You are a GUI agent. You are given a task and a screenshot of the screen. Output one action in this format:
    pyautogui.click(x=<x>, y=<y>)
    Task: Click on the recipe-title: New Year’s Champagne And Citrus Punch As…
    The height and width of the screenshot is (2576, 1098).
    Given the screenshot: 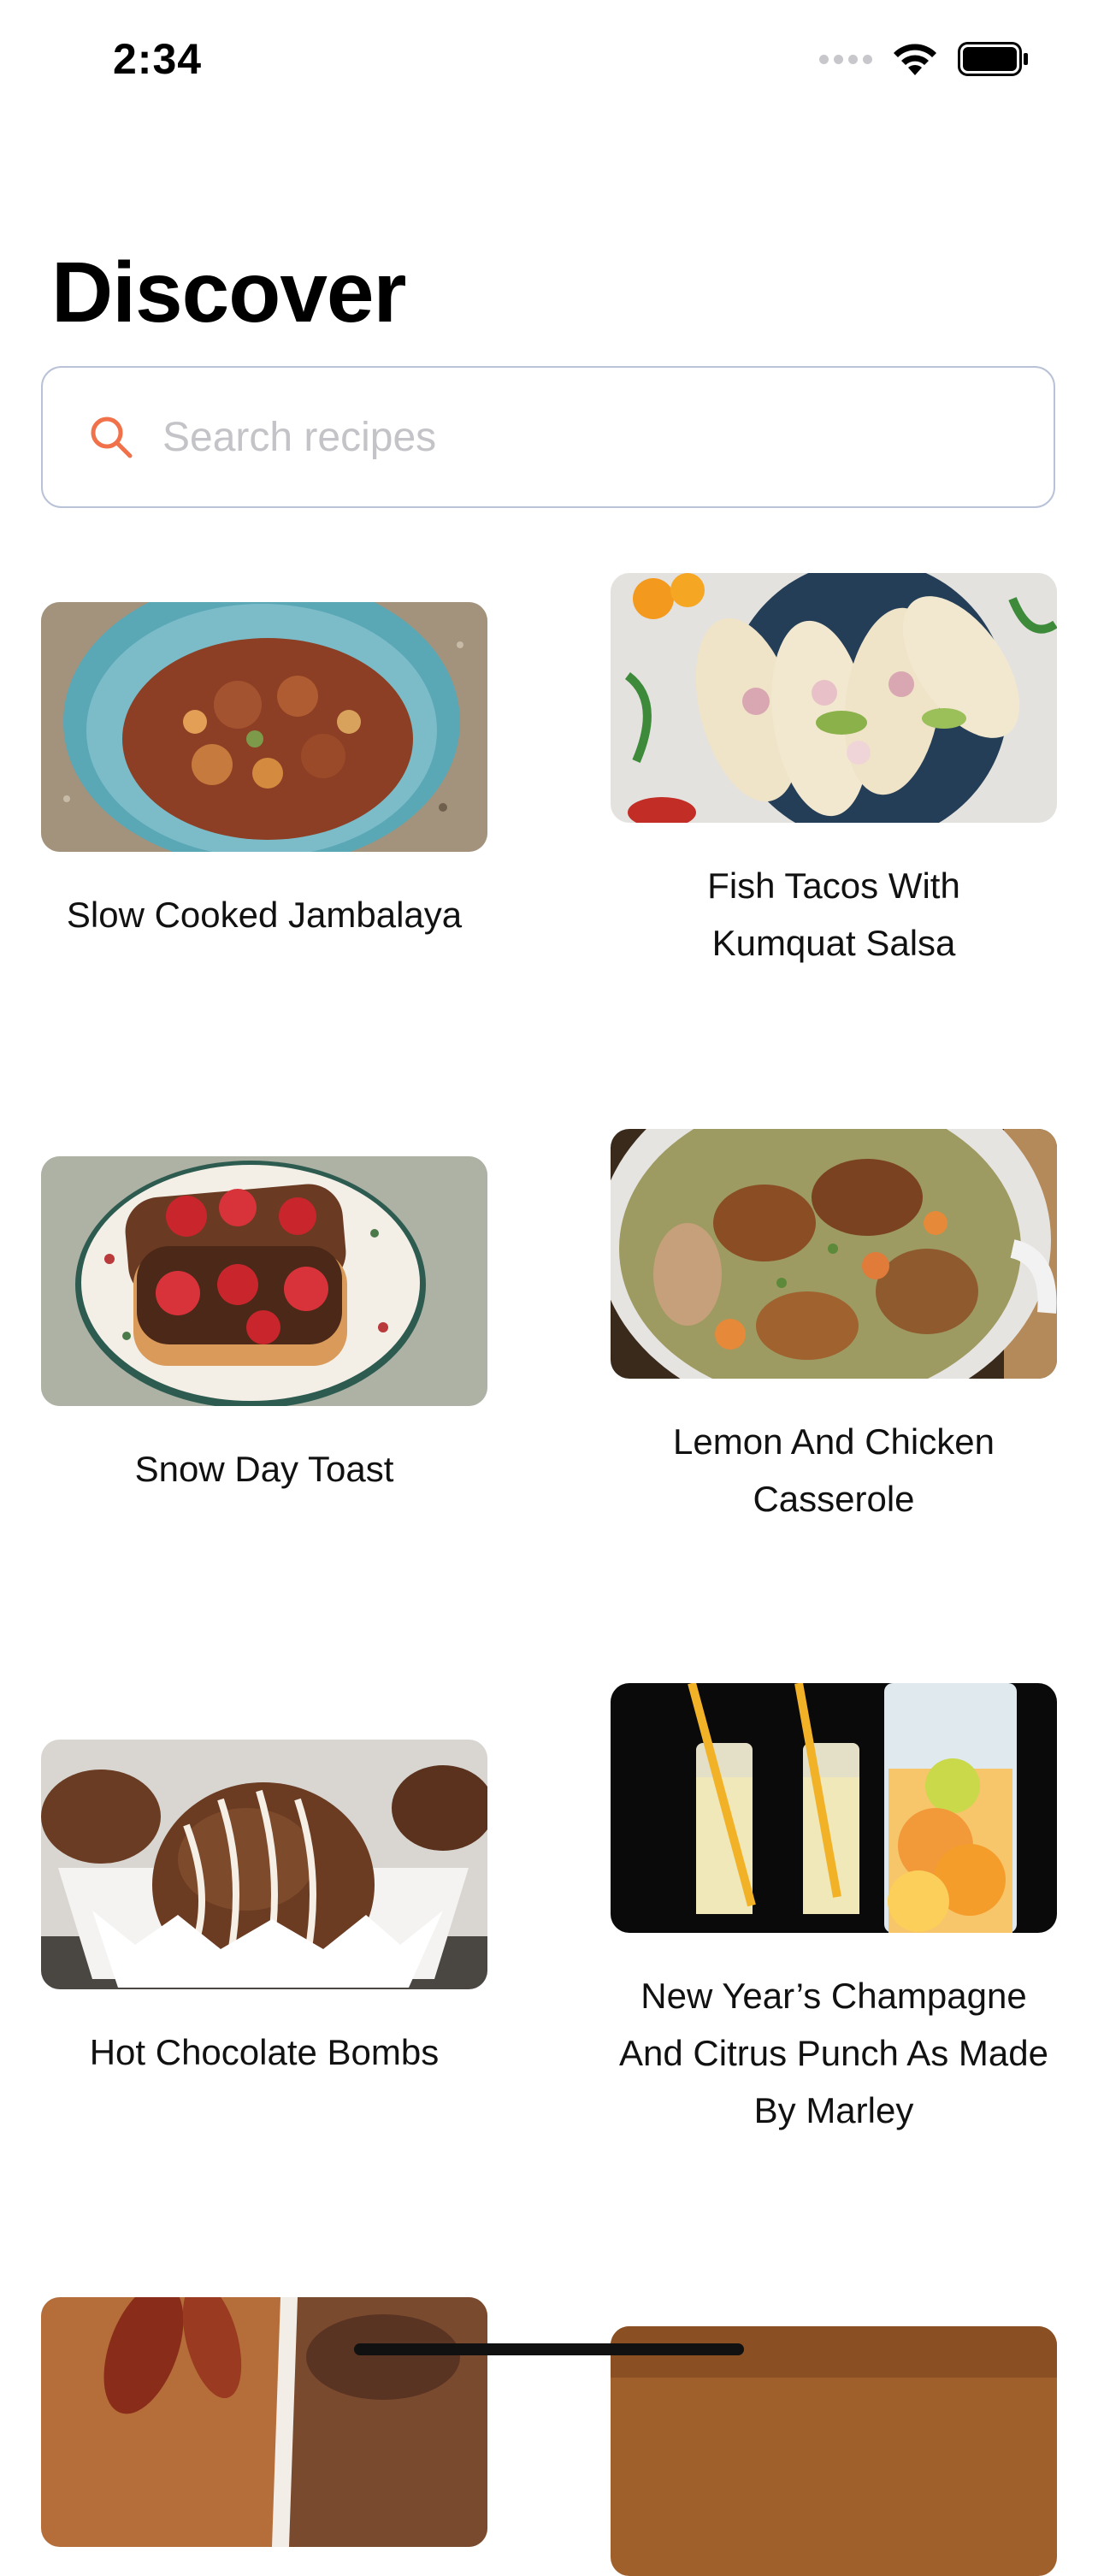 What is the action you would take?
    pyautogui.click(x=834, y=2053)
    